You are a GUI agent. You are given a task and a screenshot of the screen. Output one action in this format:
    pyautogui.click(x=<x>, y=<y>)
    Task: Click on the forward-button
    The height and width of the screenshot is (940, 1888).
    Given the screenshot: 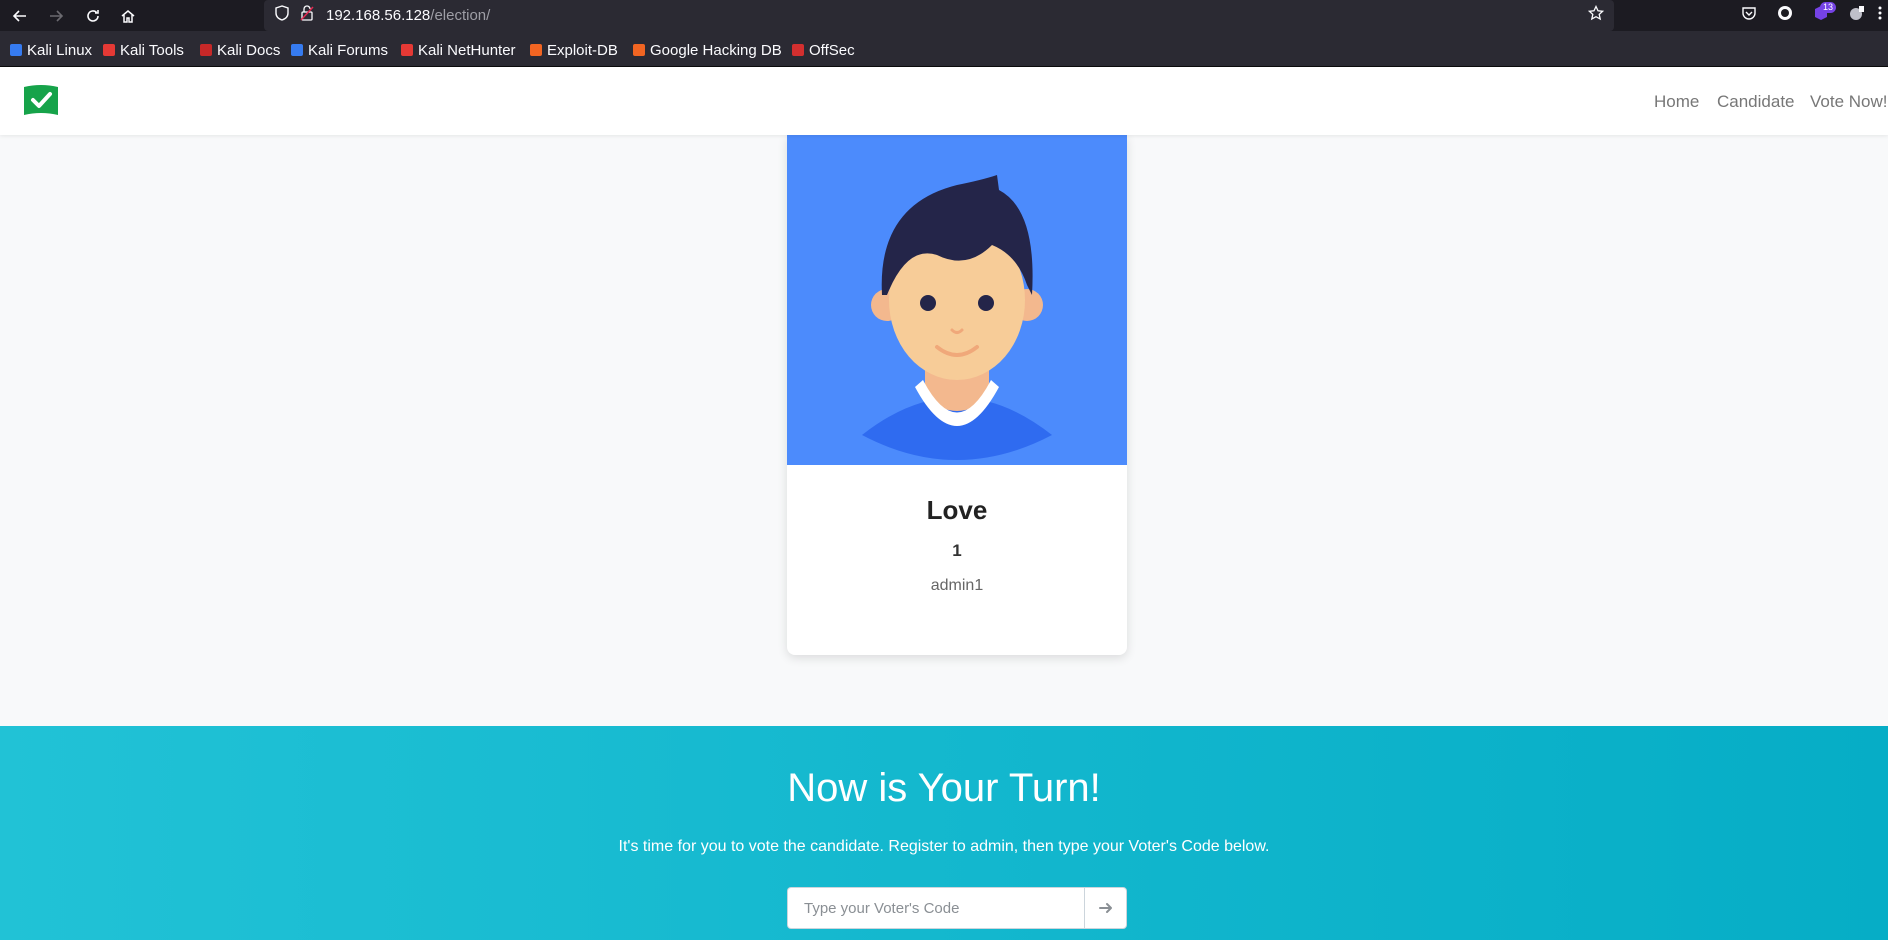 What is the action you would take?
    pyautogui.click(x=56, y=16)
    